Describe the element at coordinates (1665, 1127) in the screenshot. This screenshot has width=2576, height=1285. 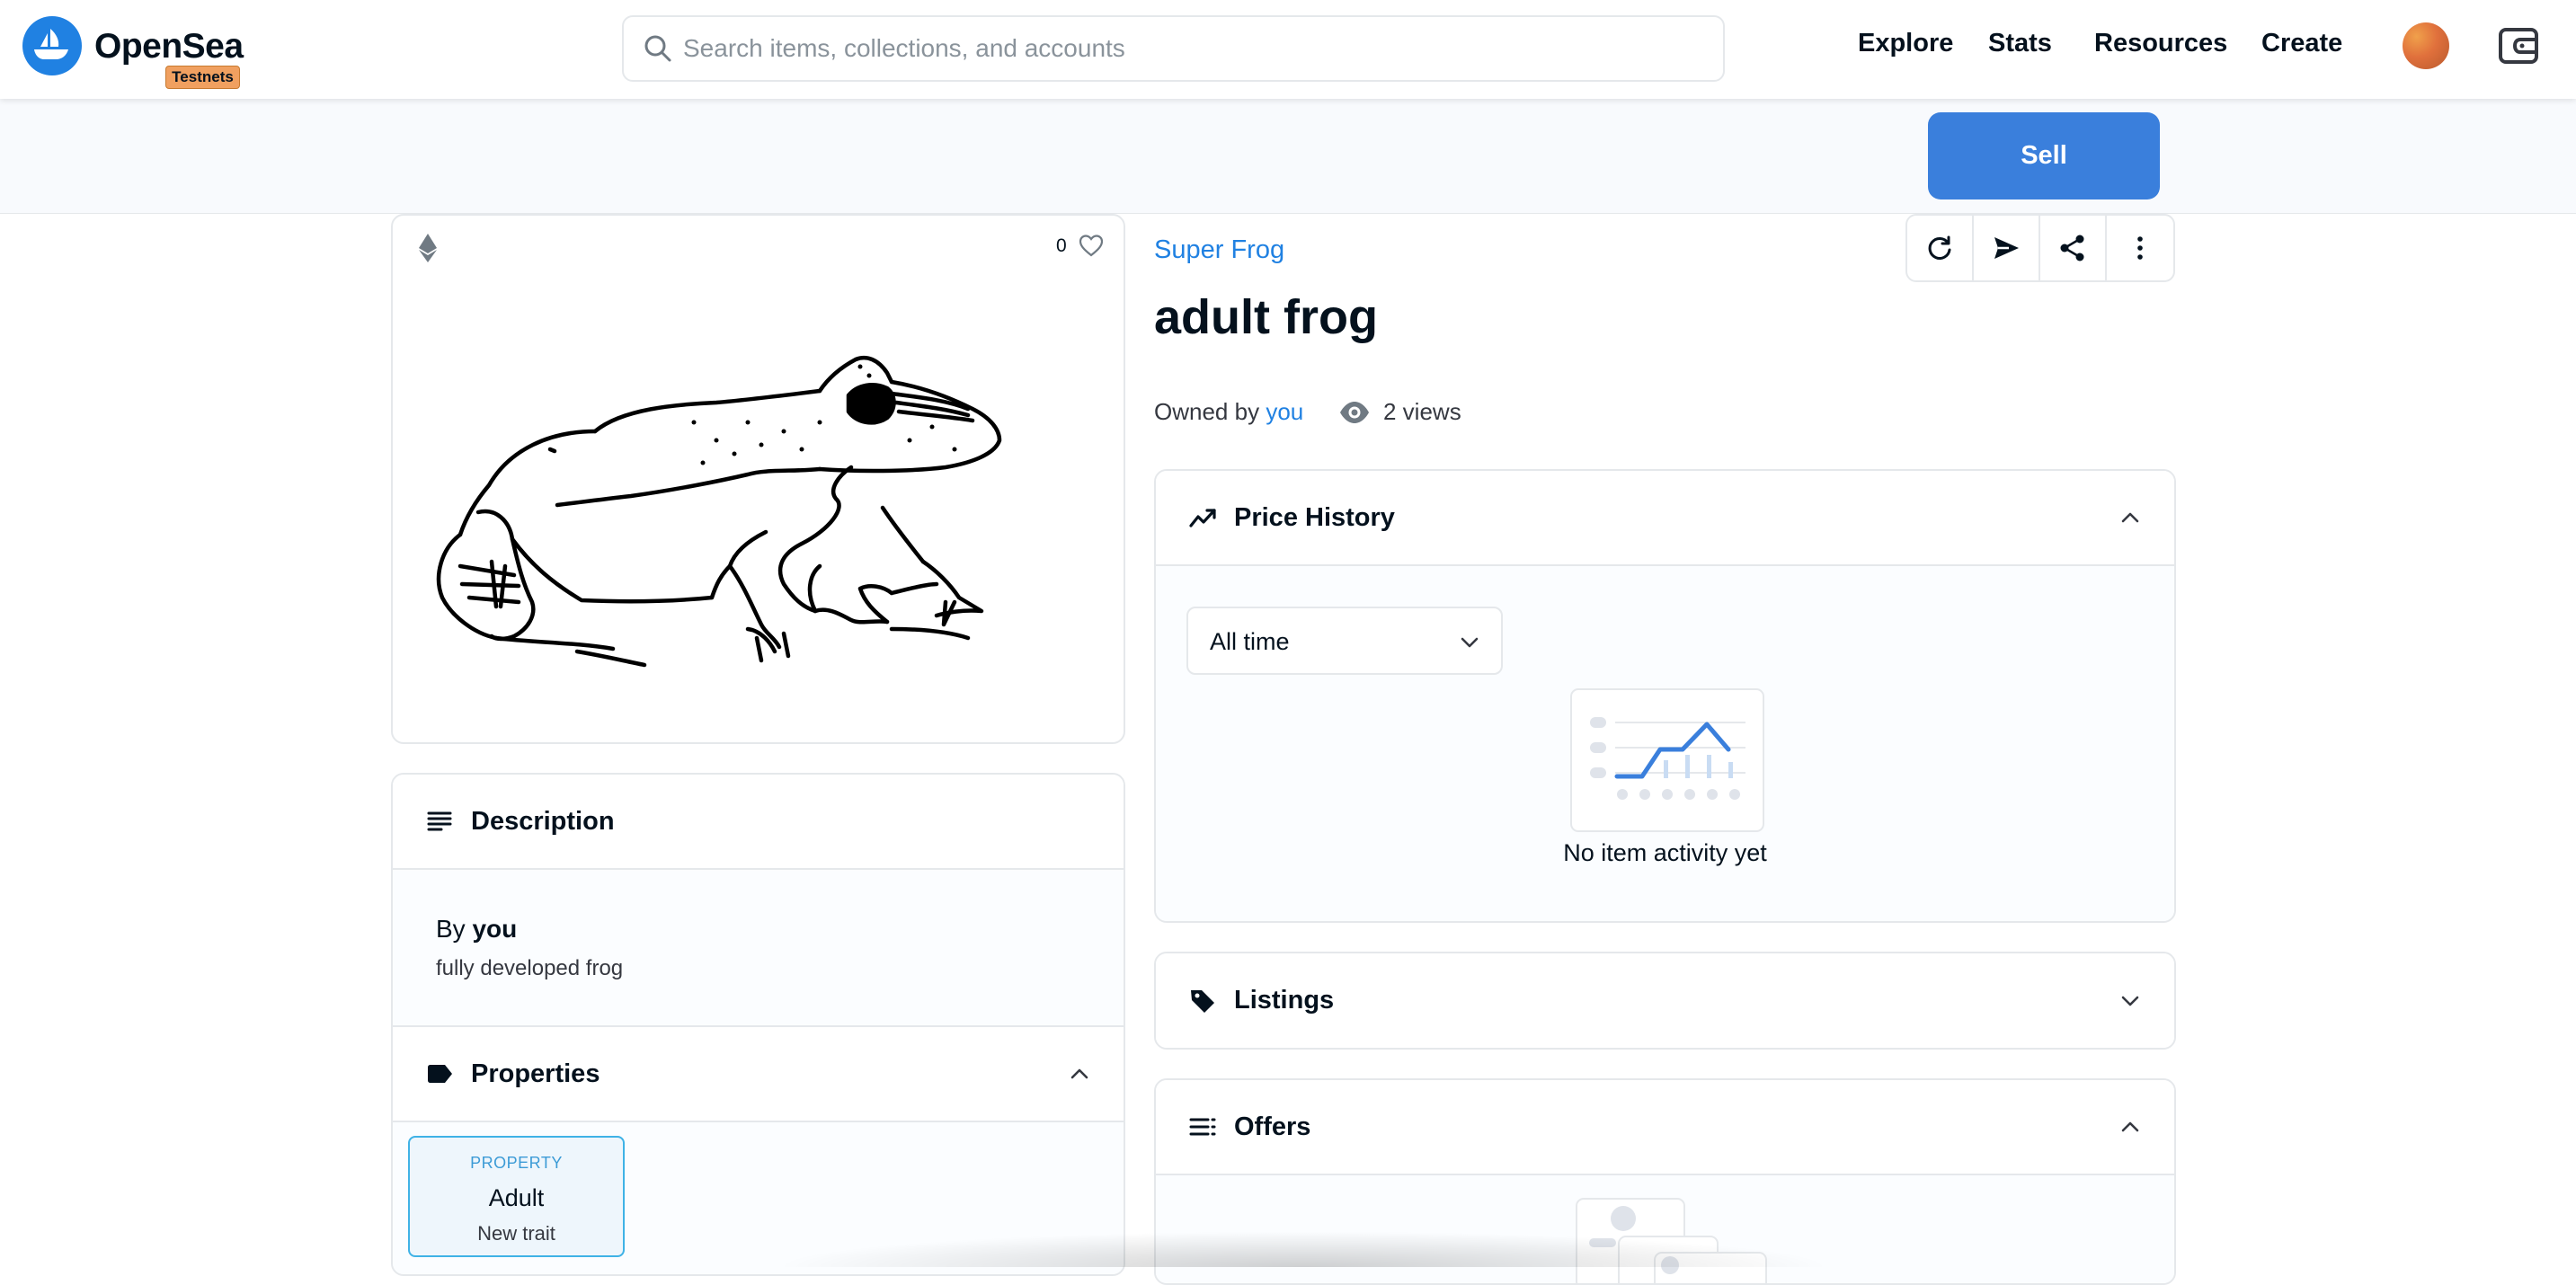
I see `offers-header: Offers` at that location.